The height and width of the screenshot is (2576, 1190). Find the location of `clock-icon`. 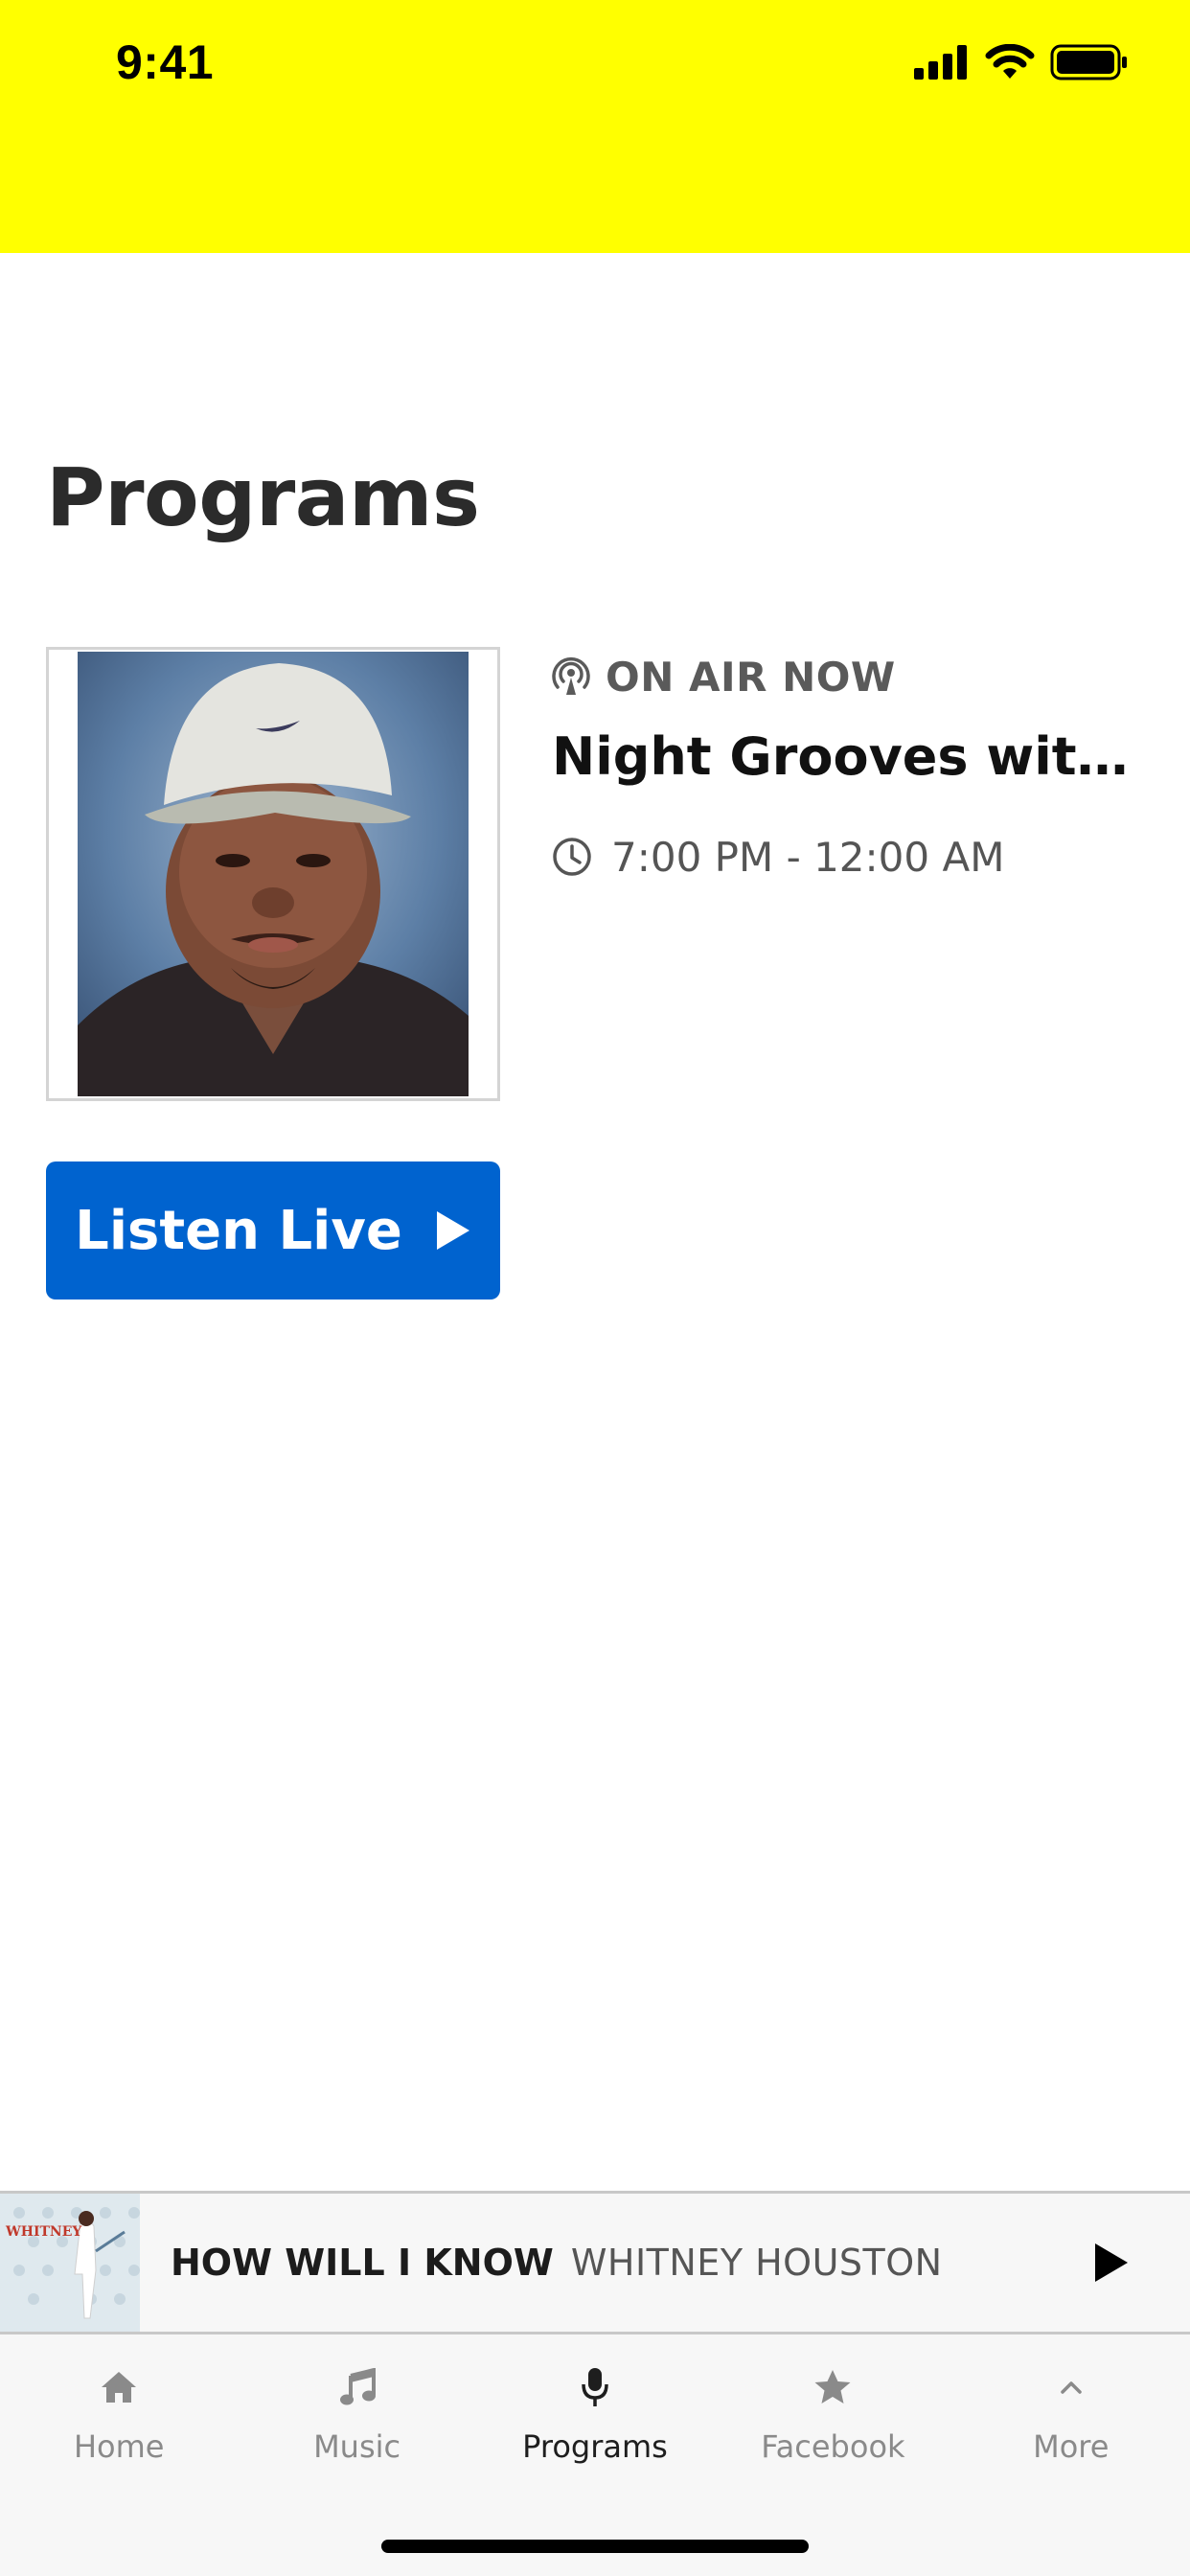

clock-icon is located at coordinates (572, 857).